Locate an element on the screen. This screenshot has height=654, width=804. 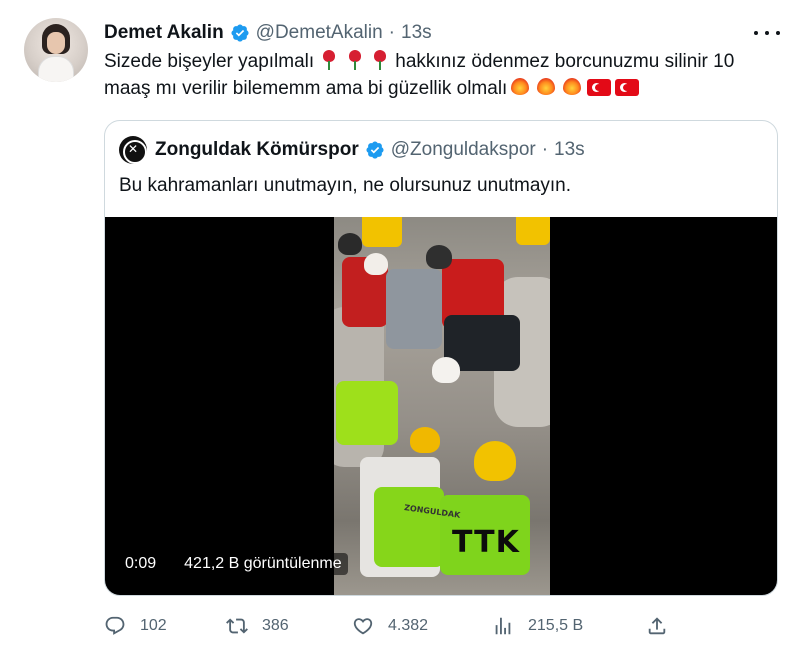
action-bar: 102 386 4.382 215,5 B is located at coordinates (391, 626).